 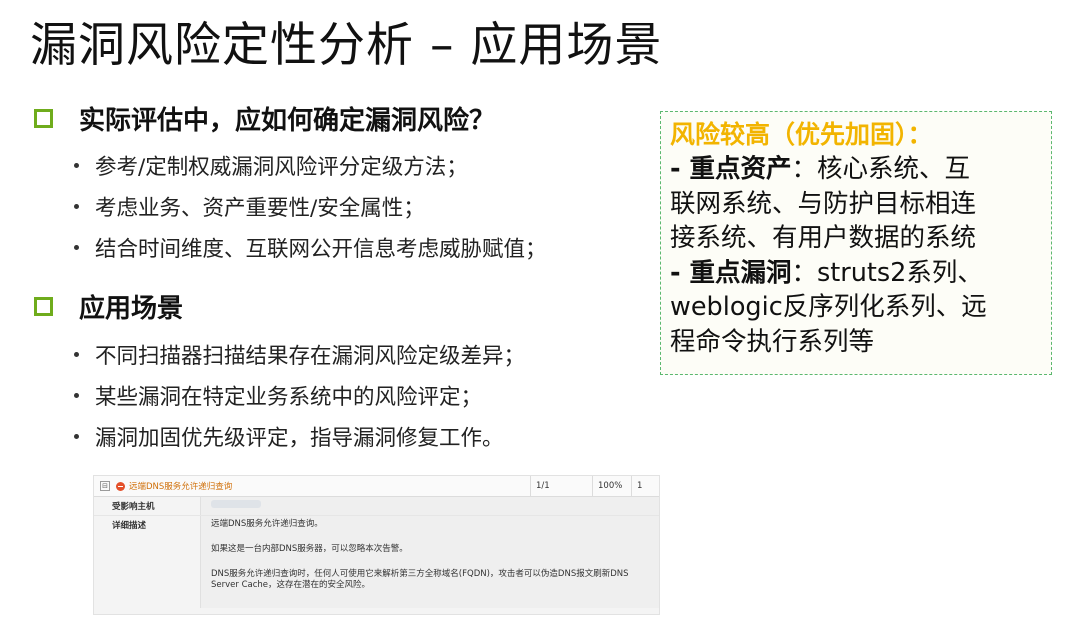 What do you see at coordinates (644, 486) in the screenshot?
I see `vuln-number: 1` at bounding box center [644, 486].